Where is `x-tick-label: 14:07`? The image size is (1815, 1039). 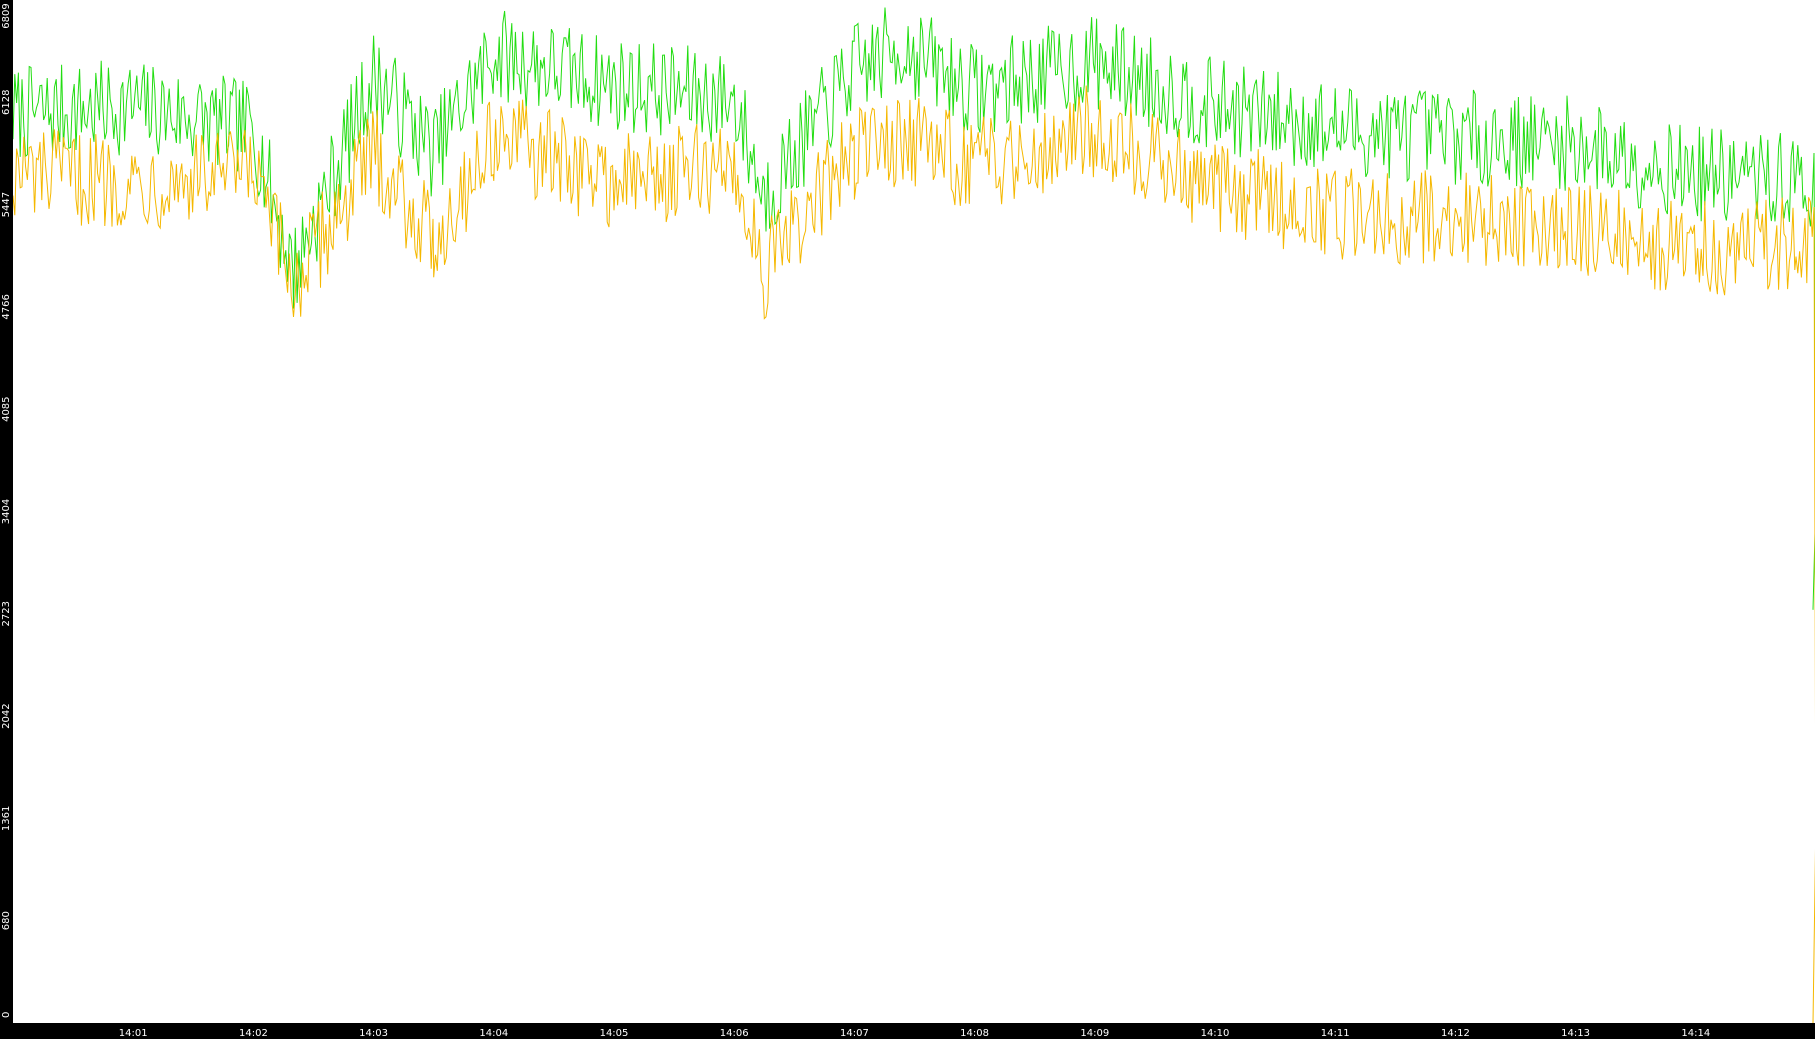
x-tick-label: 14:07 is located at coordinates (854, 1033).